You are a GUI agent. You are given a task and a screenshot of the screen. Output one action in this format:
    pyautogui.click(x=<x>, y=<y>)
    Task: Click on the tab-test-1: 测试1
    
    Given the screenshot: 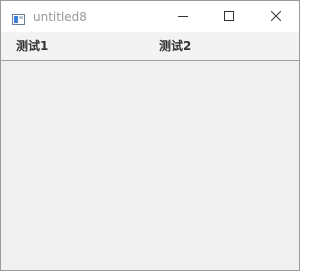 What is the action you would take?
    pyautogui.click(x=32, y=46)
    